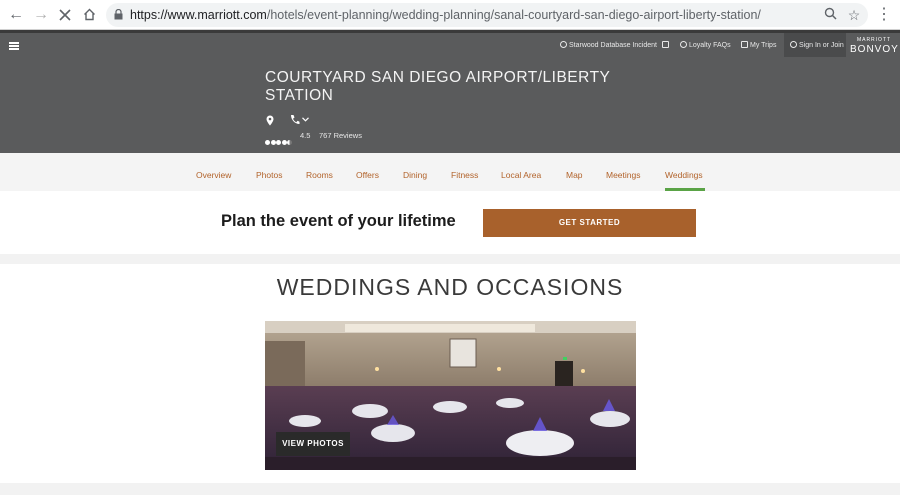 The width and height of the screenshot is (900, 495). I want to click on tab-map: Map, so click(574, 175).